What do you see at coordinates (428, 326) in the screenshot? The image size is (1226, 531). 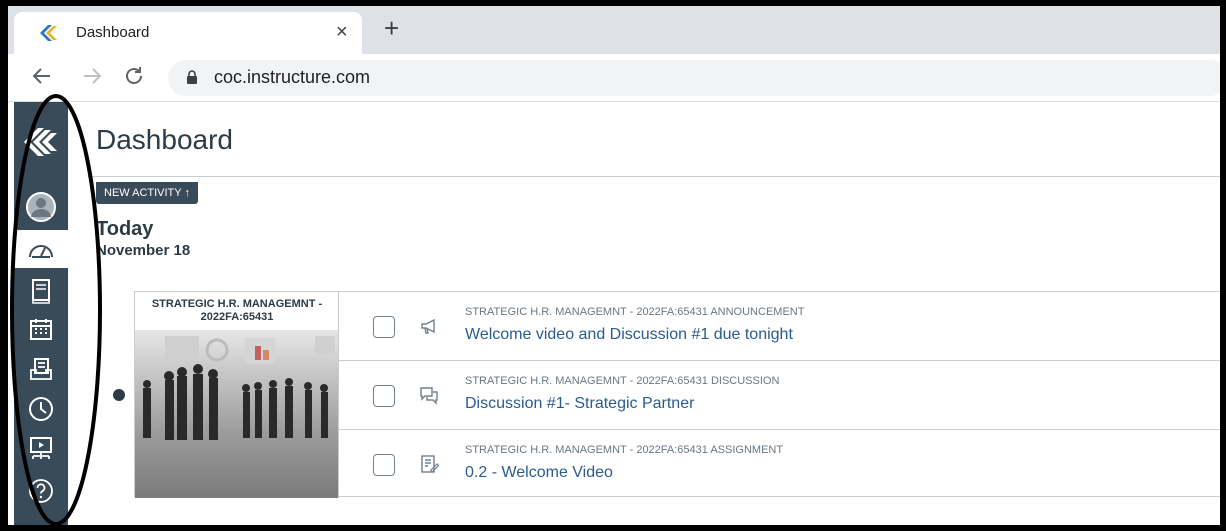 I see `announcement-icon` at bounding box center [428, 326].